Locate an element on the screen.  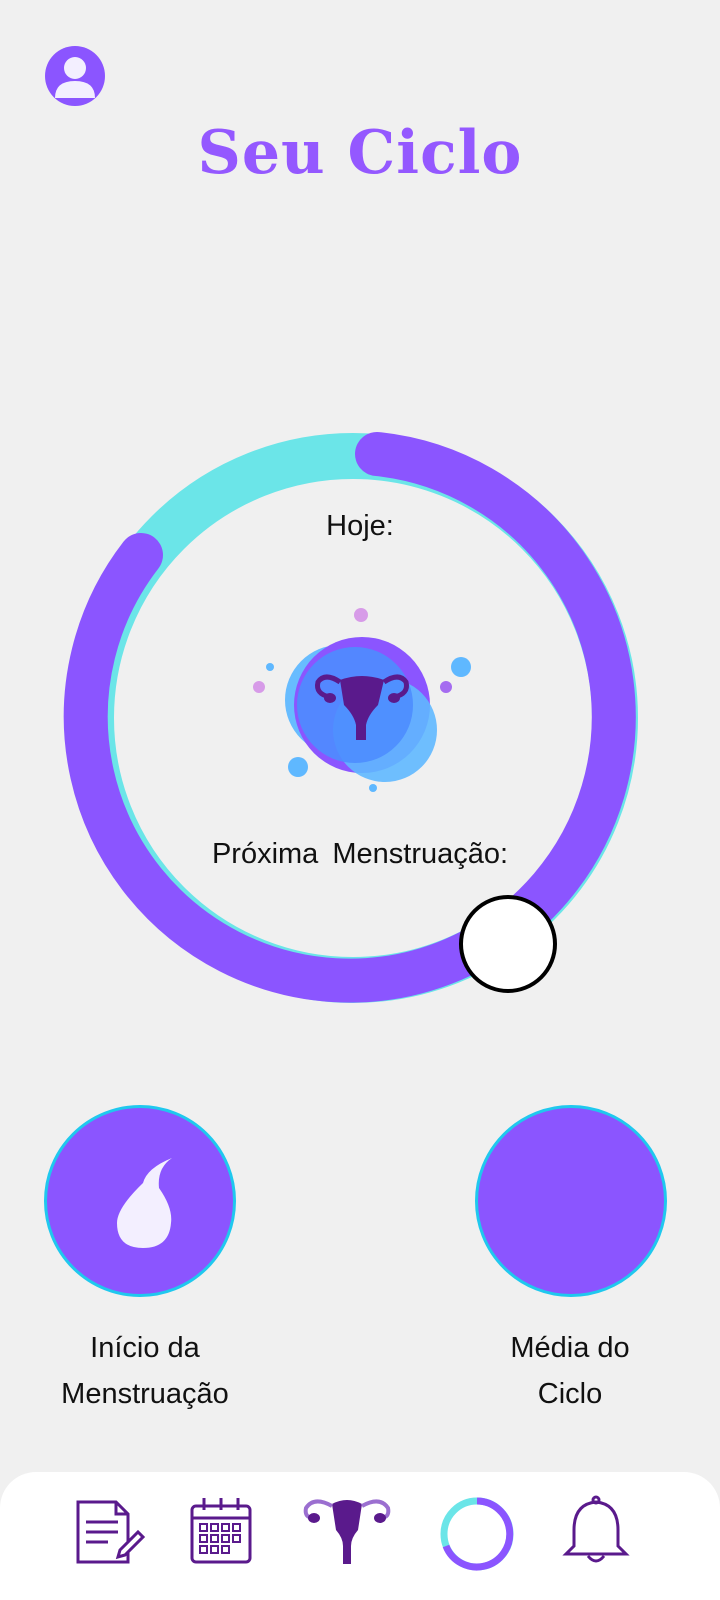
drop-icon is located at coordinates (144, 1203).